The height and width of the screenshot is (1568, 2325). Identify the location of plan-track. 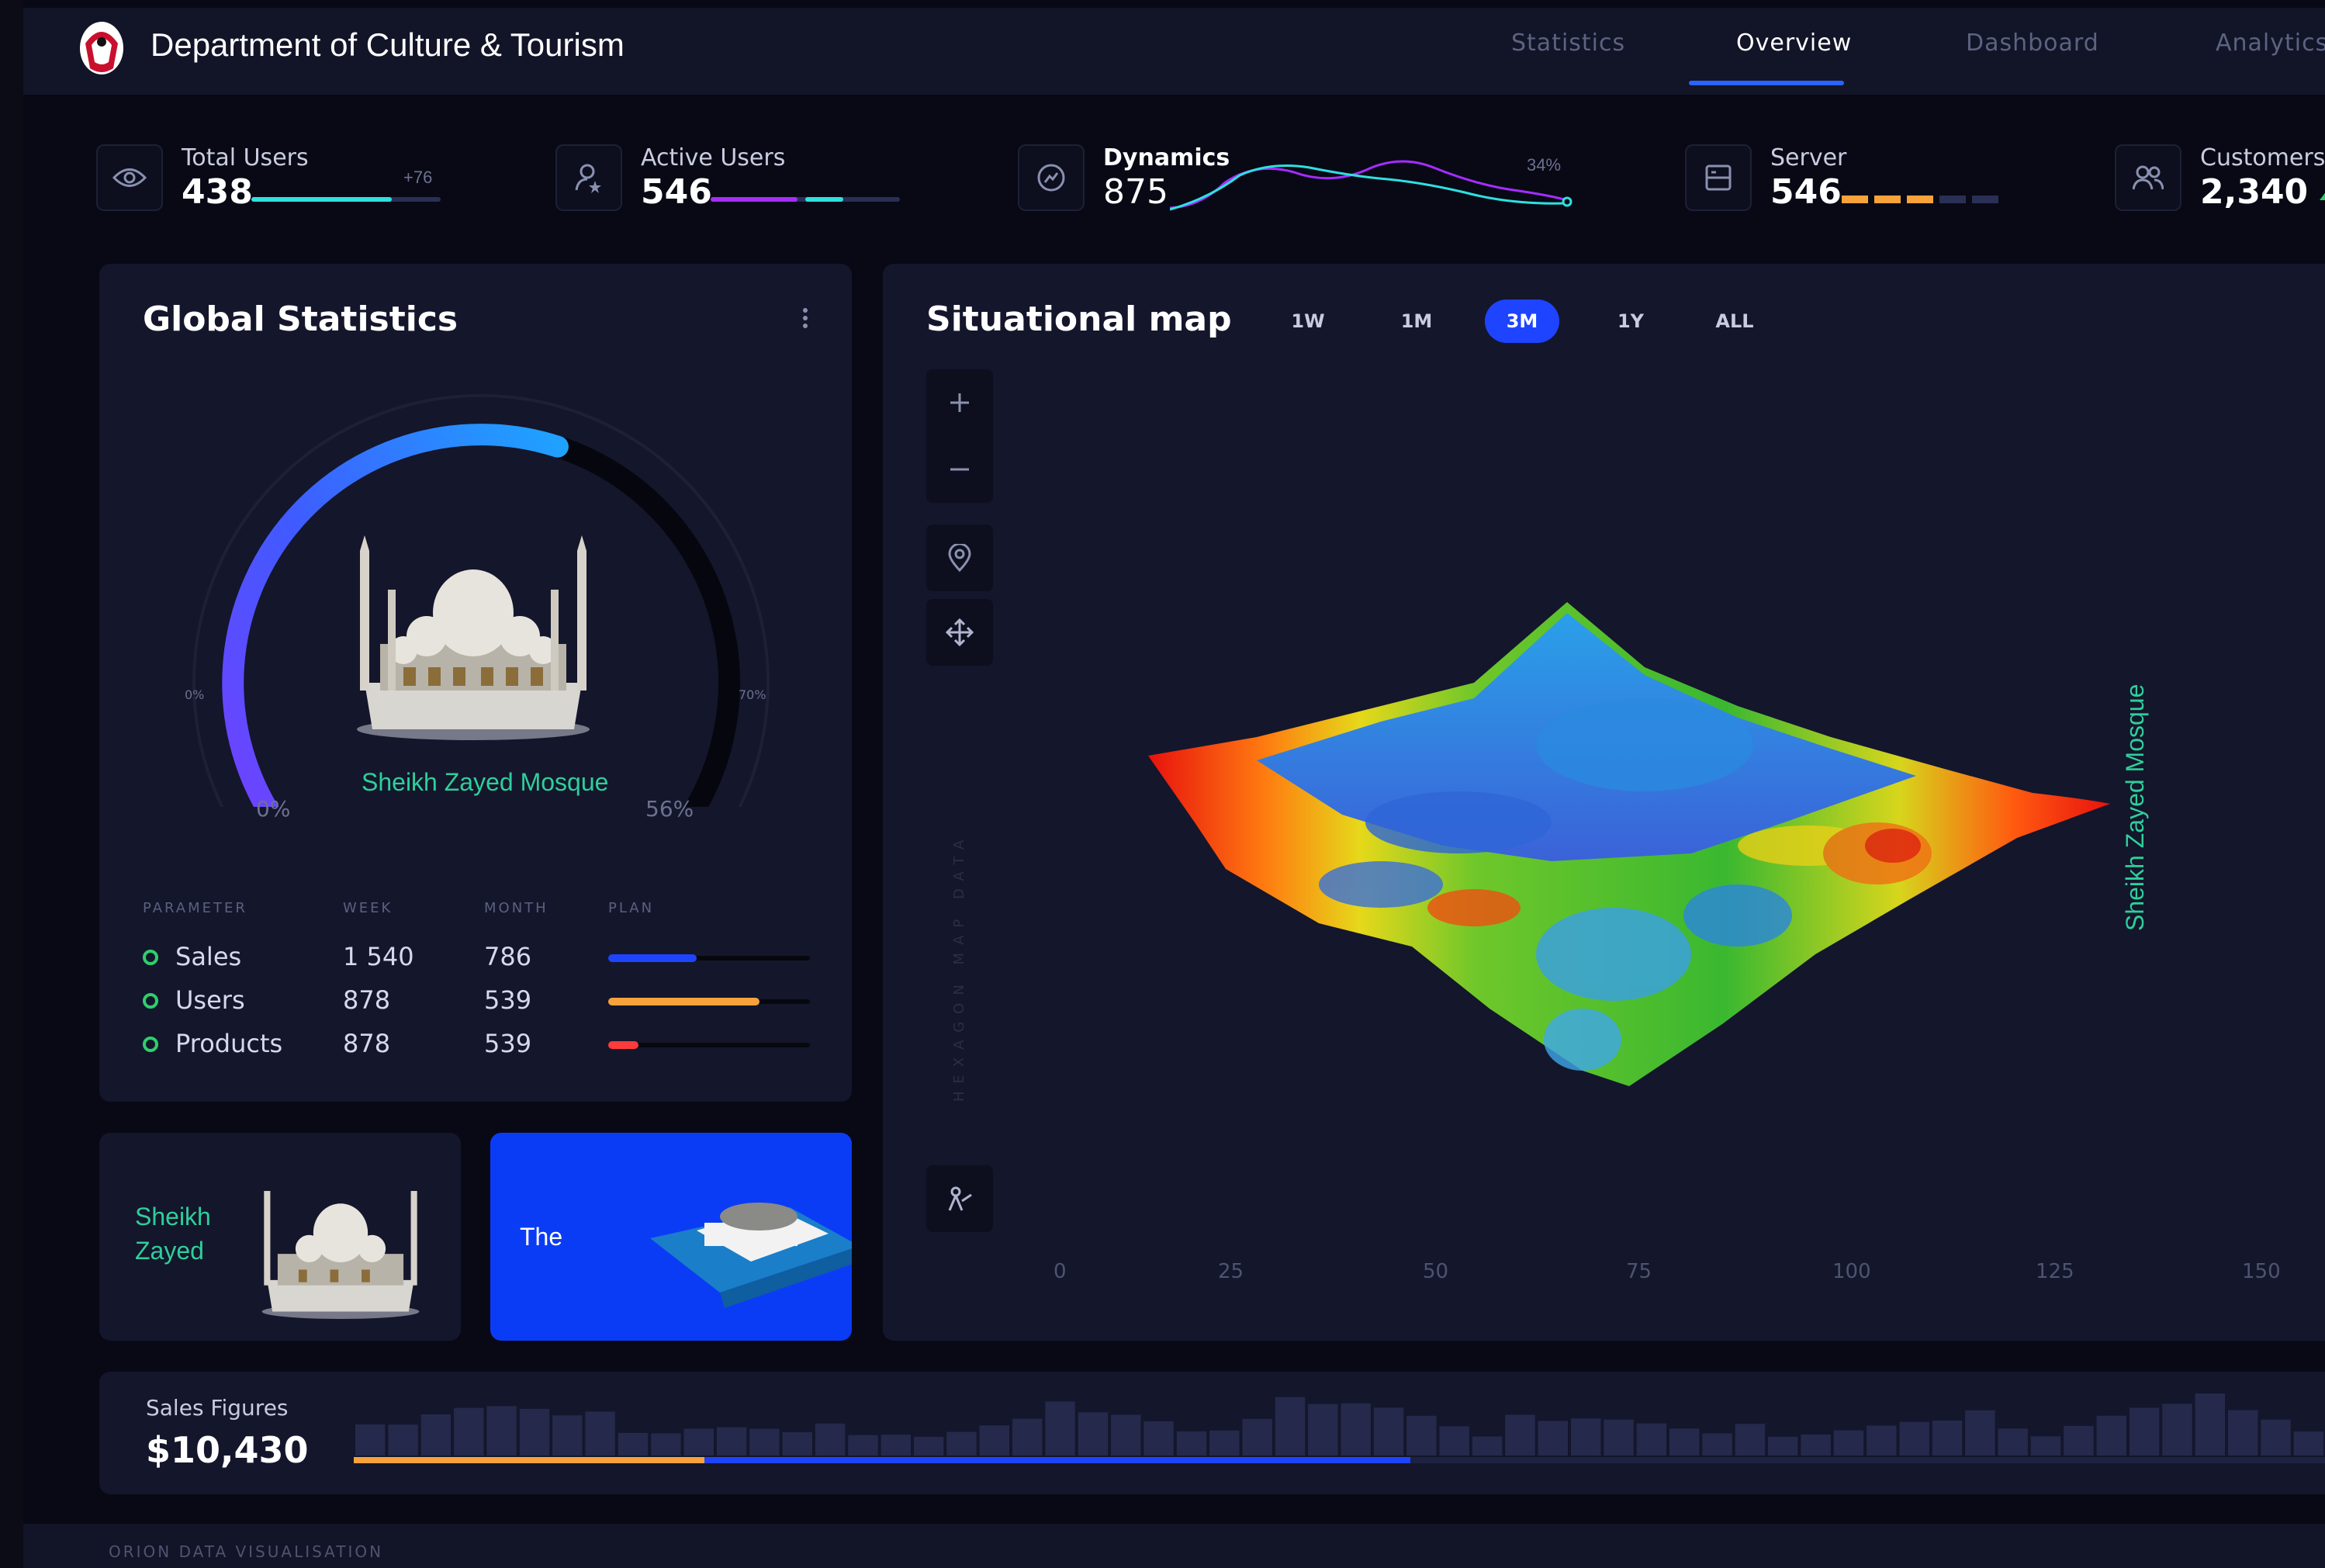
(709, 1002).